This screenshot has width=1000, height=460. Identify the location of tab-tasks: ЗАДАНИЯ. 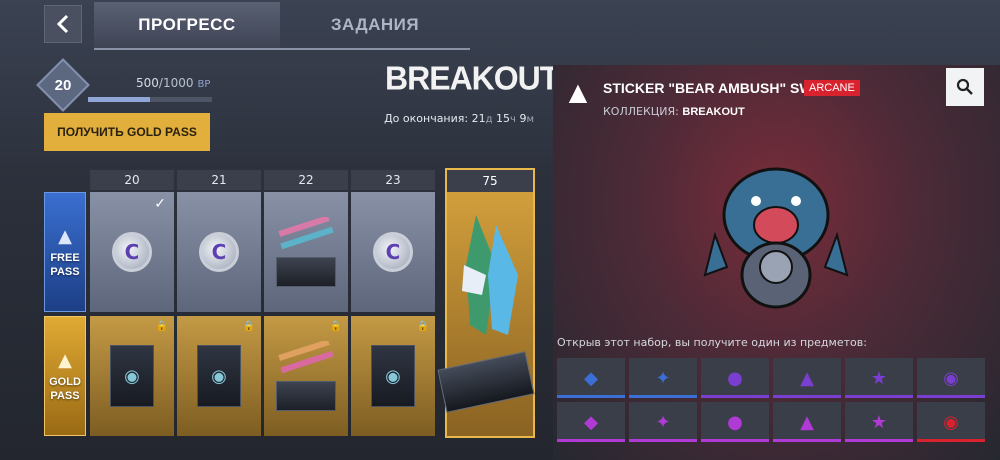
(375, 25).